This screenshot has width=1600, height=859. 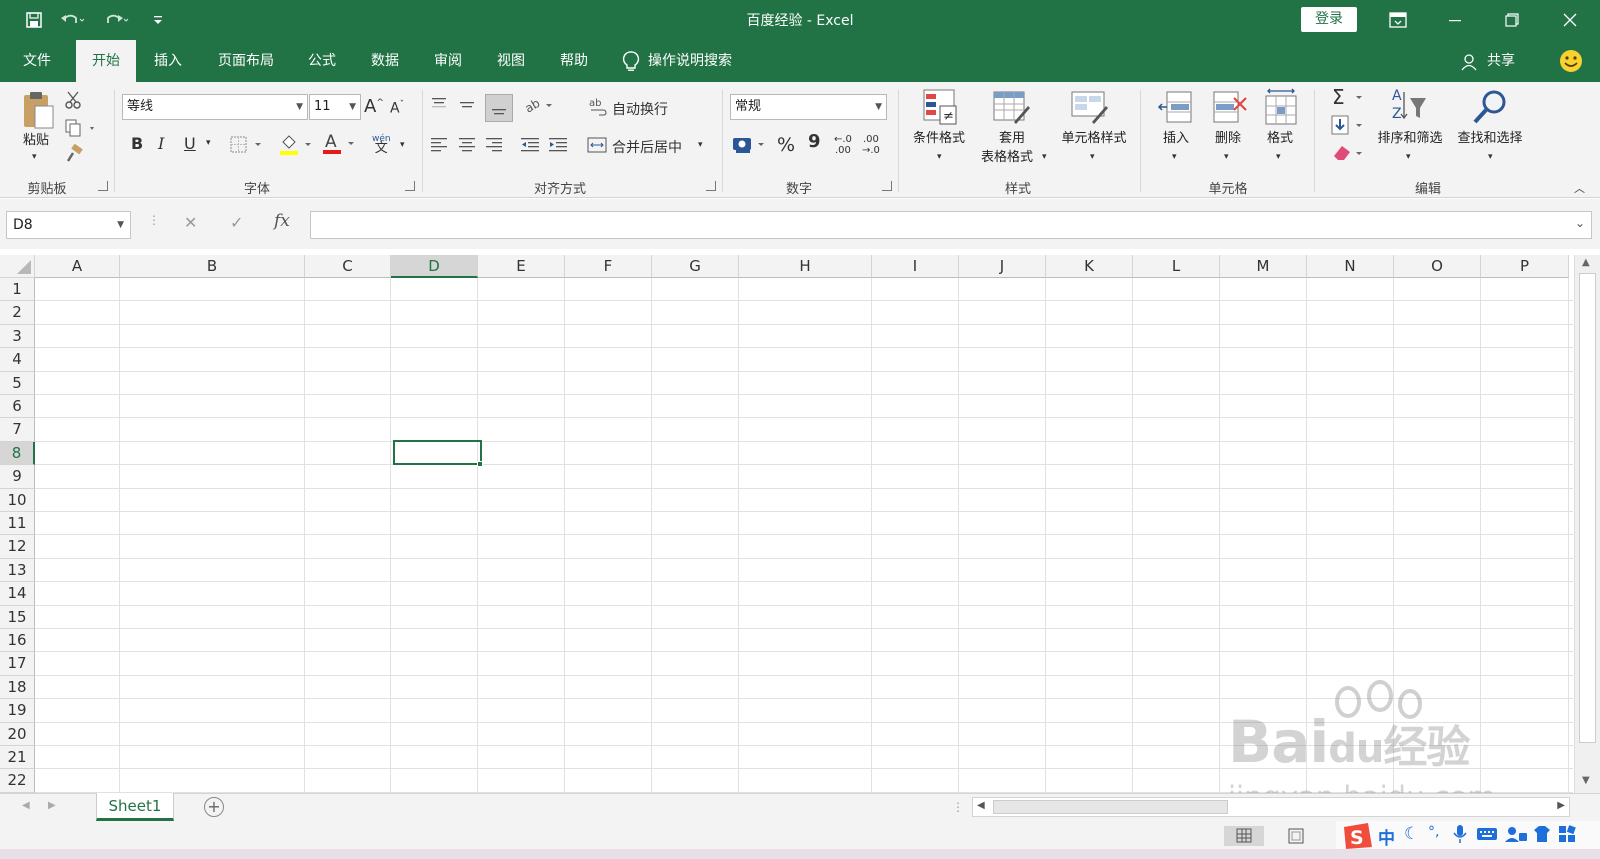 I want to click on expand-formula-bar-icon: ⌄, so click(x=1580, y=223).